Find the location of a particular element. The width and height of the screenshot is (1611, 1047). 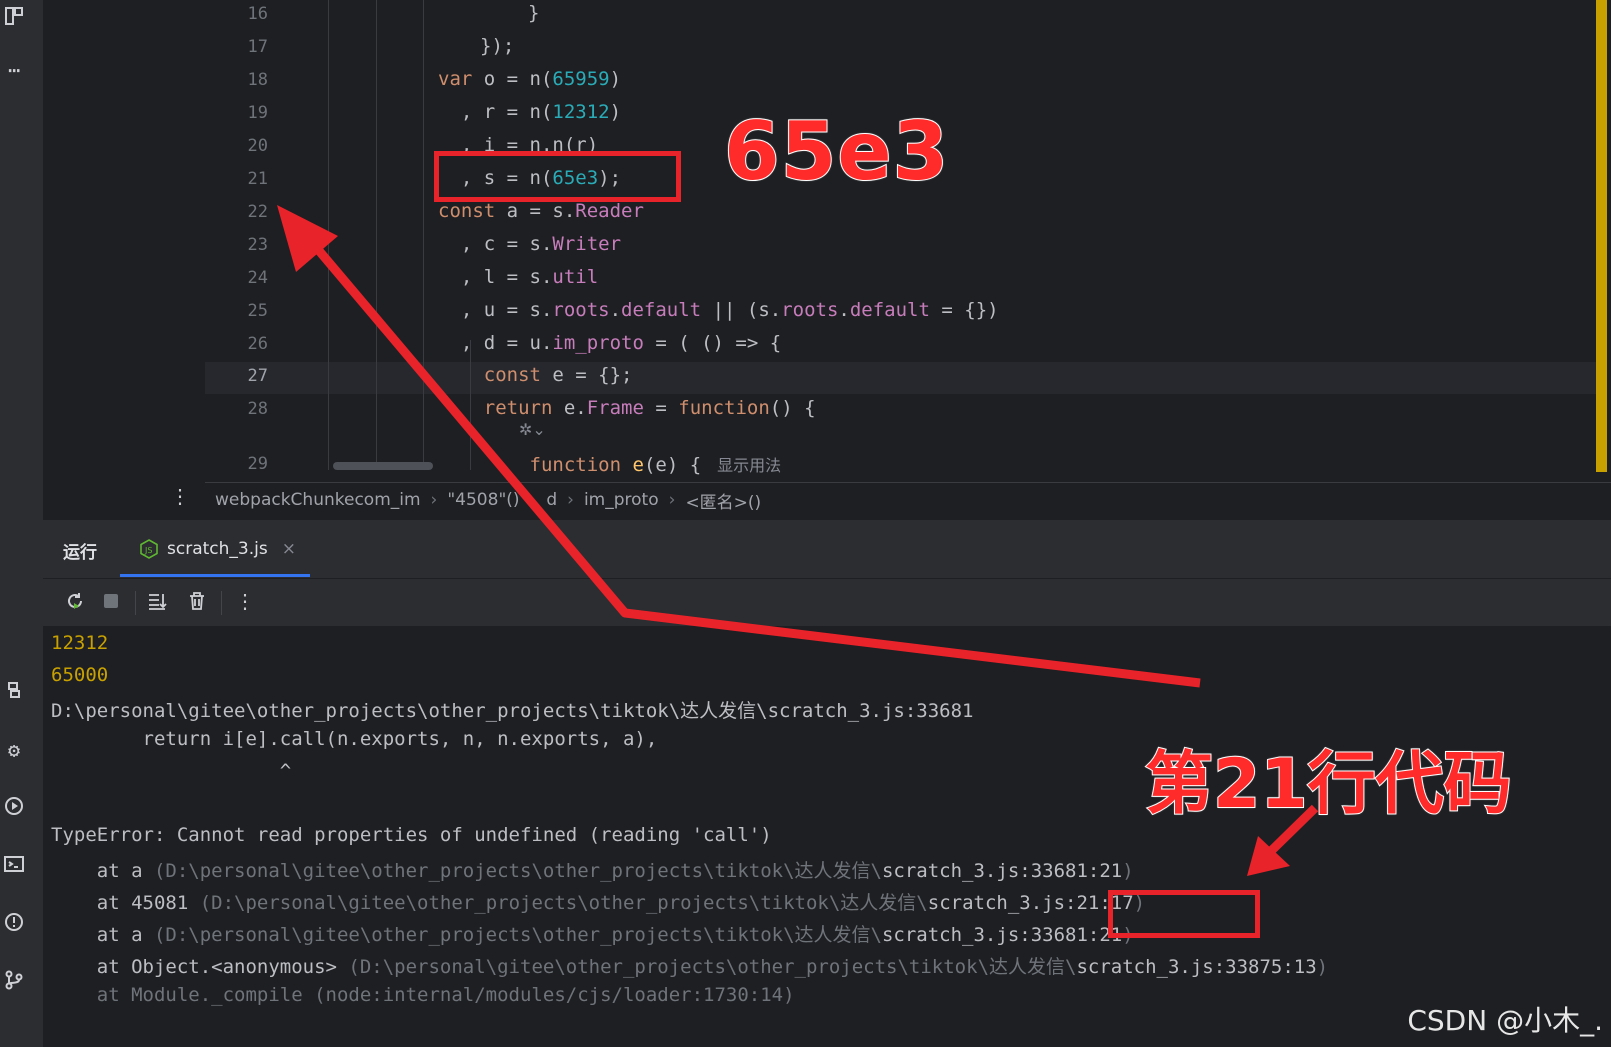

annotation-box-line21 is located at coordinates (557, 176).